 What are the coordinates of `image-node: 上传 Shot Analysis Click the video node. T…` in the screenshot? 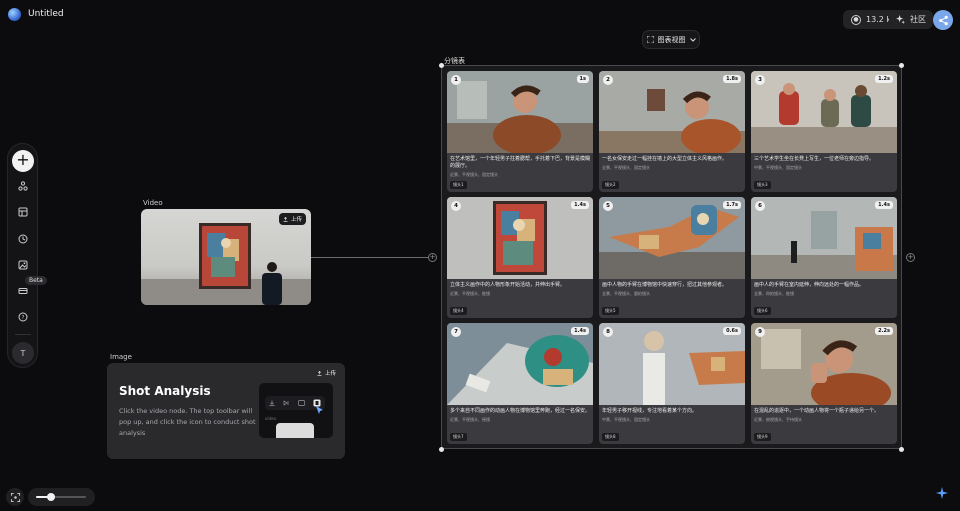 It's located at (226, 411).